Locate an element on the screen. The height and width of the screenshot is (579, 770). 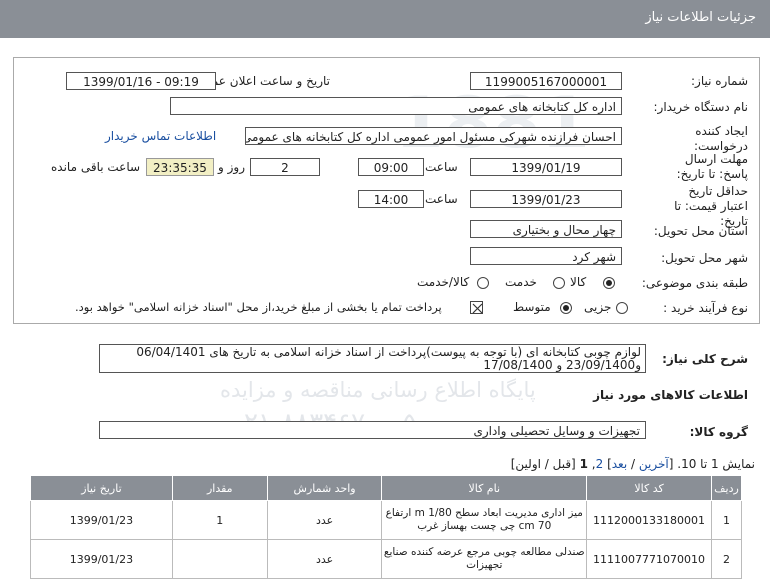
creator-label: ایجاد کننده درخواست: is located at coordinates (721, 138).